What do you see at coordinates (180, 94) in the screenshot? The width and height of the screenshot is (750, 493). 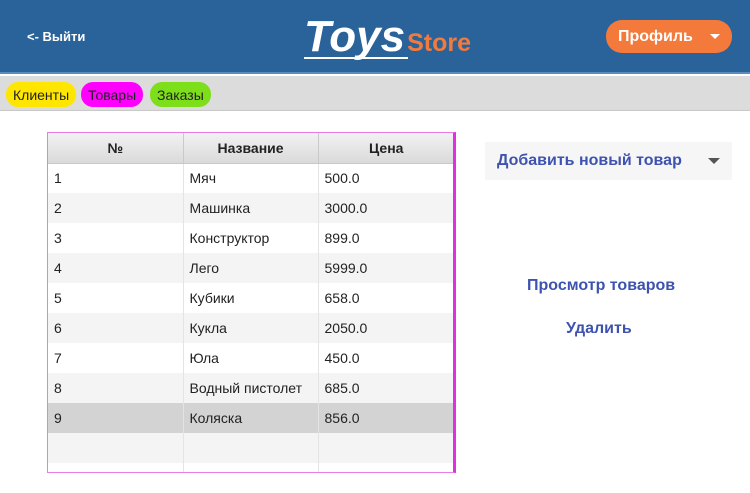 I see `tab-orders: Заказы` at bounding box center [180, 94].